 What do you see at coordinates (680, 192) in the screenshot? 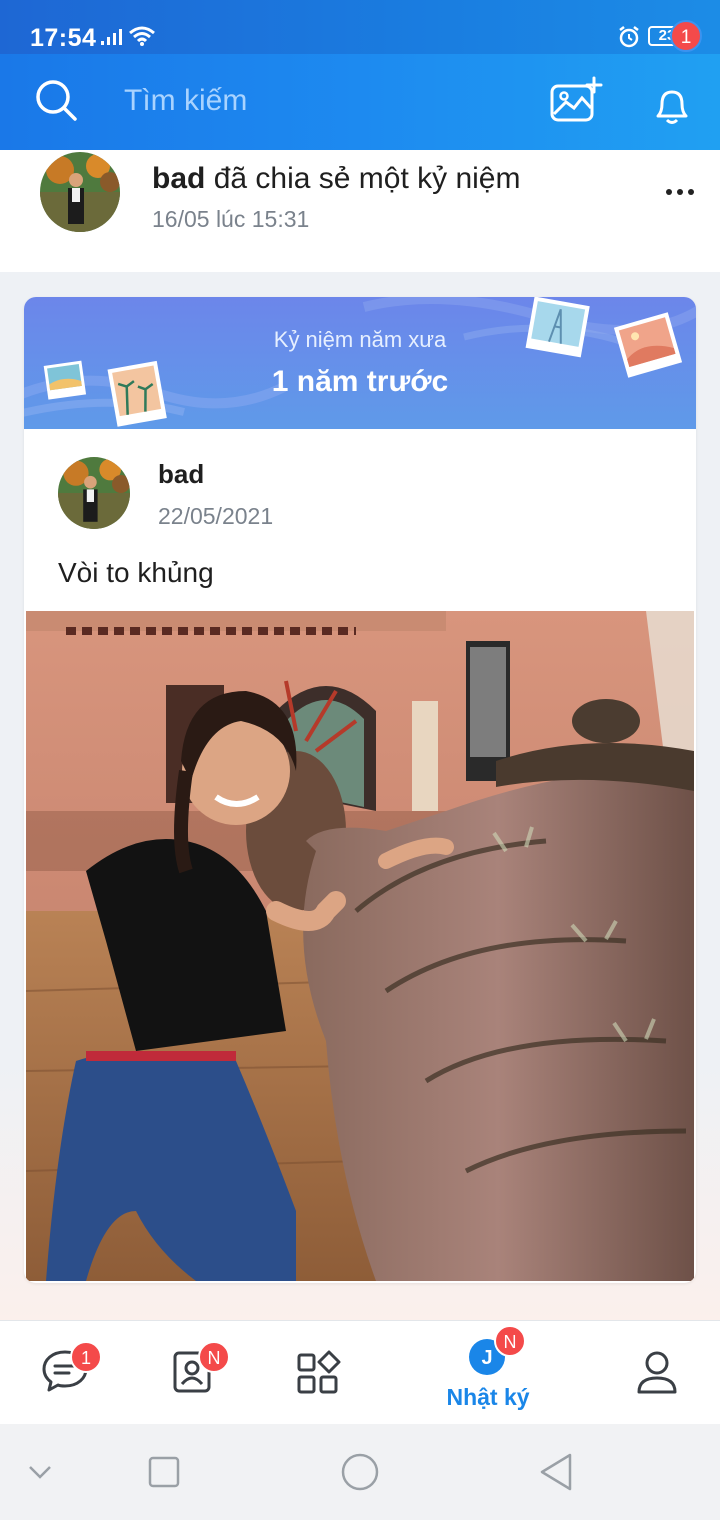
I see `more-options-icon` at bounding box center [680, 192].